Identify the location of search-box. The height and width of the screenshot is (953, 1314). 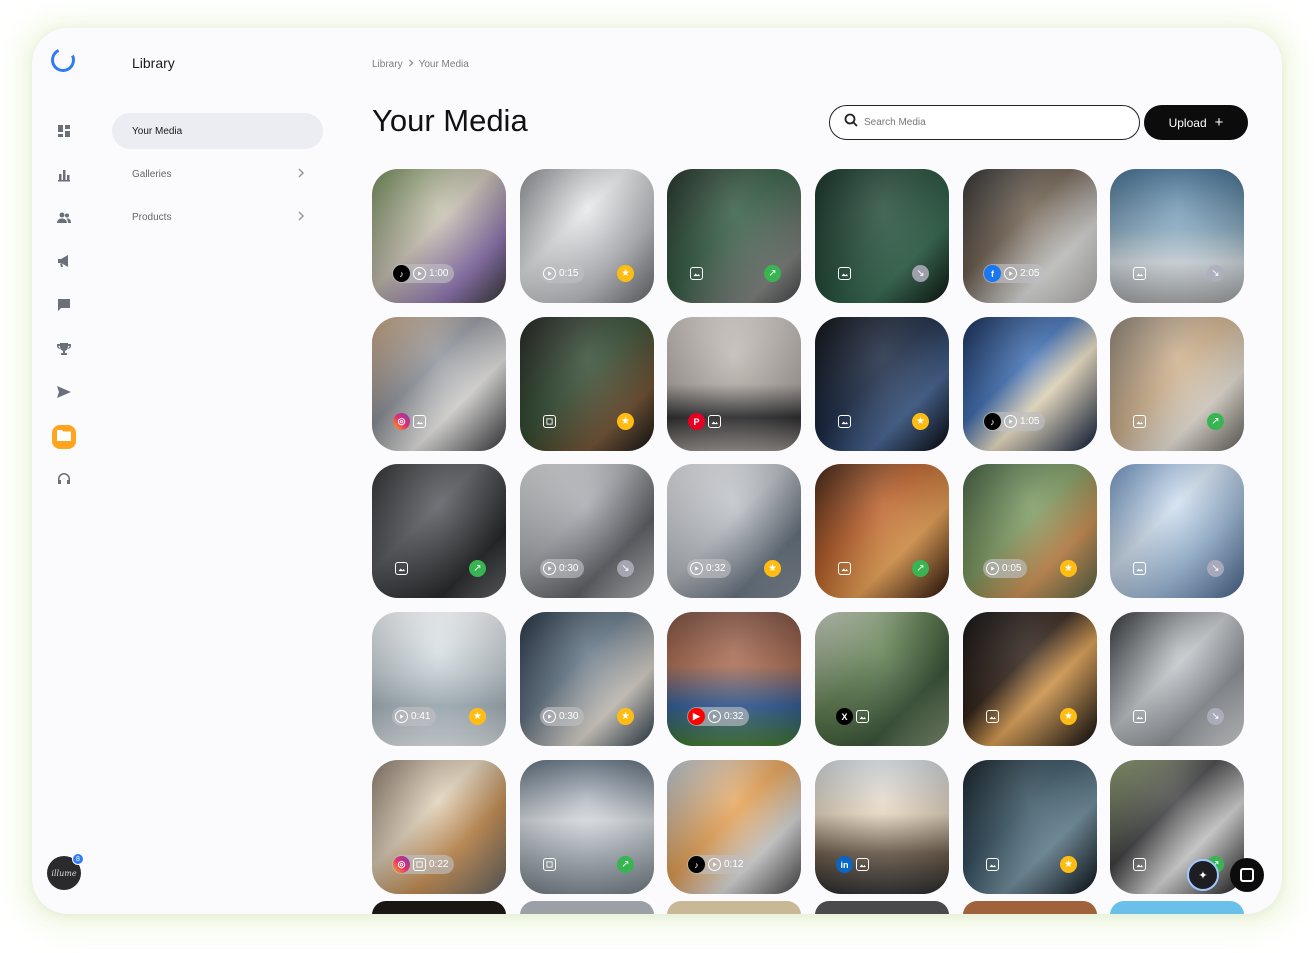
(984, 122).